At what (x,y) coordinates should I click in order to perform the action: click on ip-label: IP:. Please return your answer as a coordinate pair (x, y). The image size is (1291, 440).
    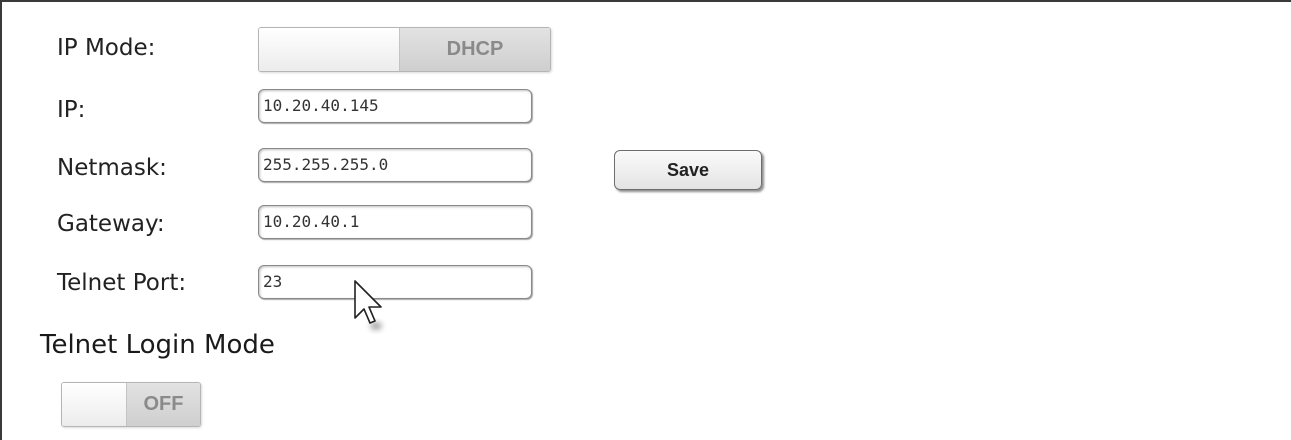
    Looking at the image, I should click on (71, 110).